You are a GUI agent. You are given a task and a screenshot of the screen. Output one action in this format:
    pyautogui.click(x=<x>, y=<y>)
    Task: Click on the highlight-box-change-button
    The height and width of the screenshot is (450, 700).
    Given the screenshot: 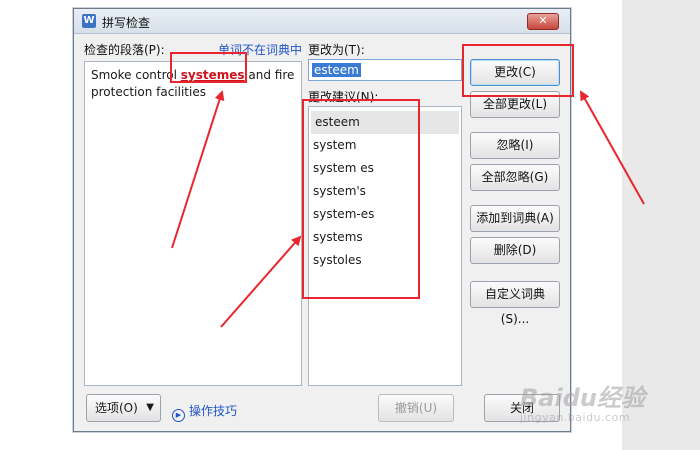 What is the action you would take?
    pyautogui.click(x=518, y=70)
    